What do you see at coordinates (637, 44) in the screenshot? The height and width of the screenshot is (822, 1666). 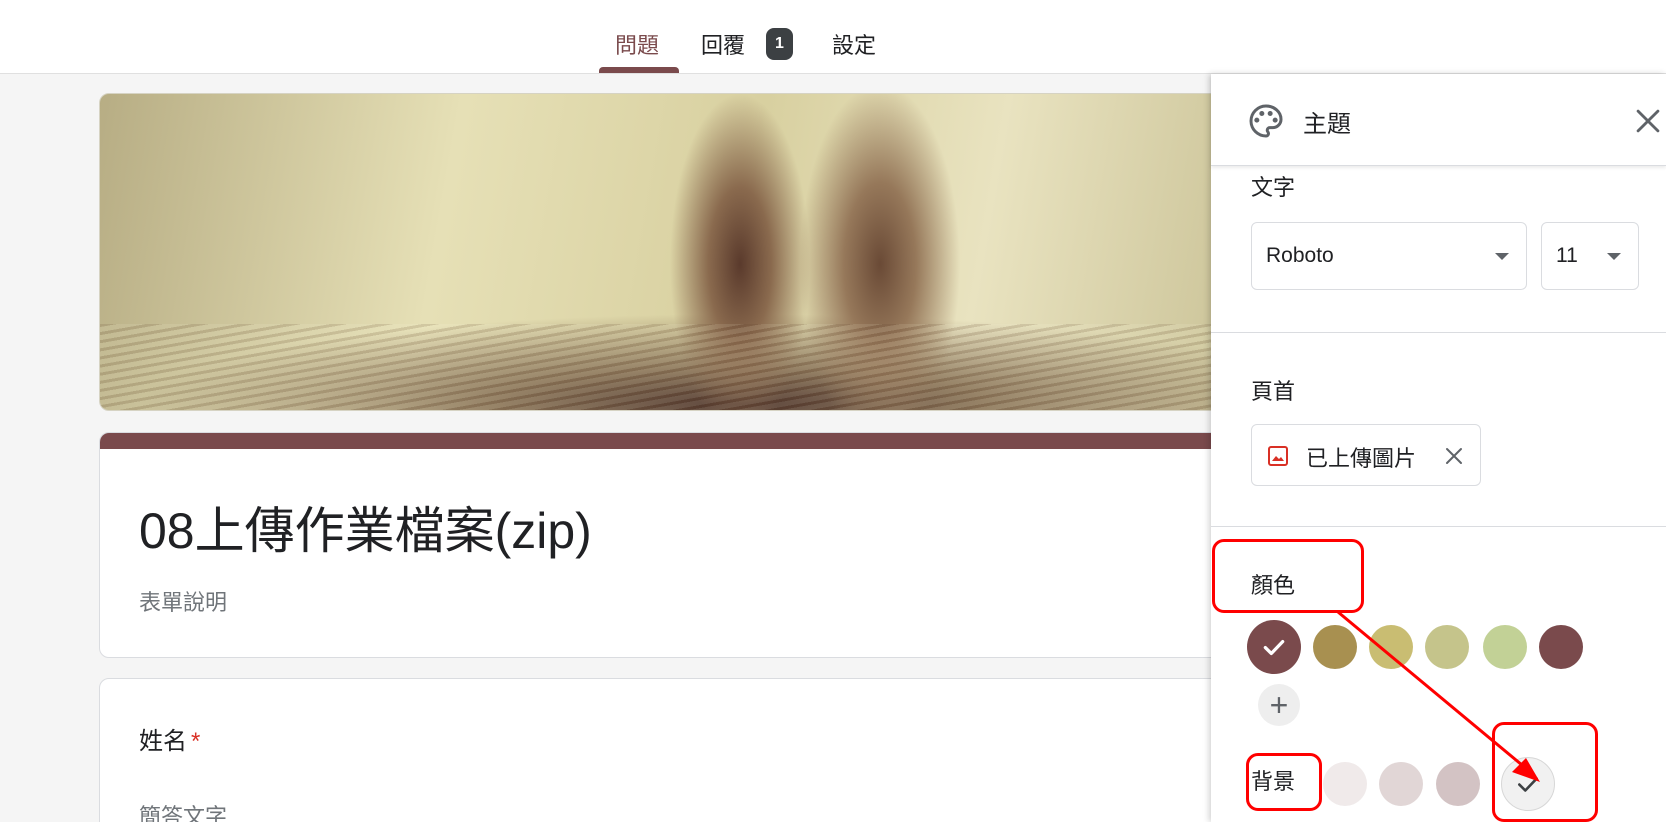 I see `tab-questions: 問題` at bounding box center [637, 44].